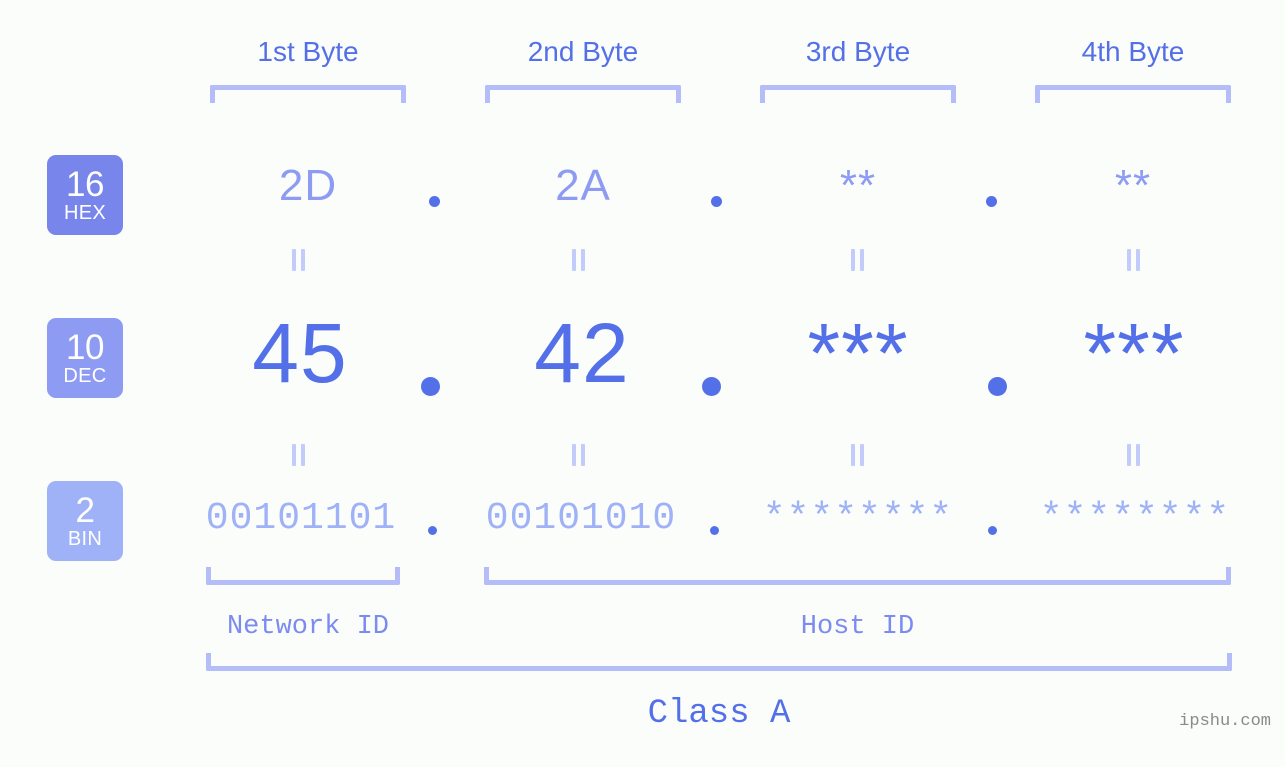  Describe the element at coordinates (858, 185) in the screenshot. I see `hex-value-byte-3: **` at that location.